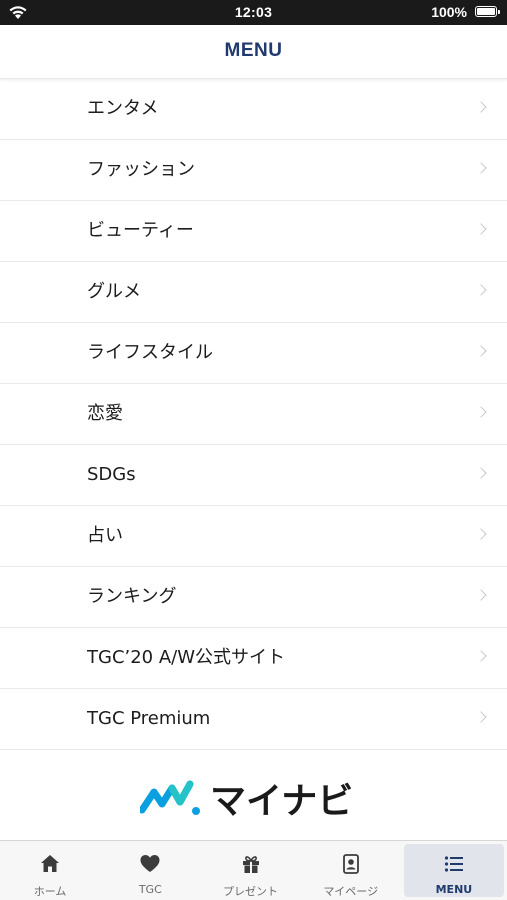  What do you see at coordinates (250, 864) in the screenshot?
I see `gift-icon` at bounding box center [250, 864].